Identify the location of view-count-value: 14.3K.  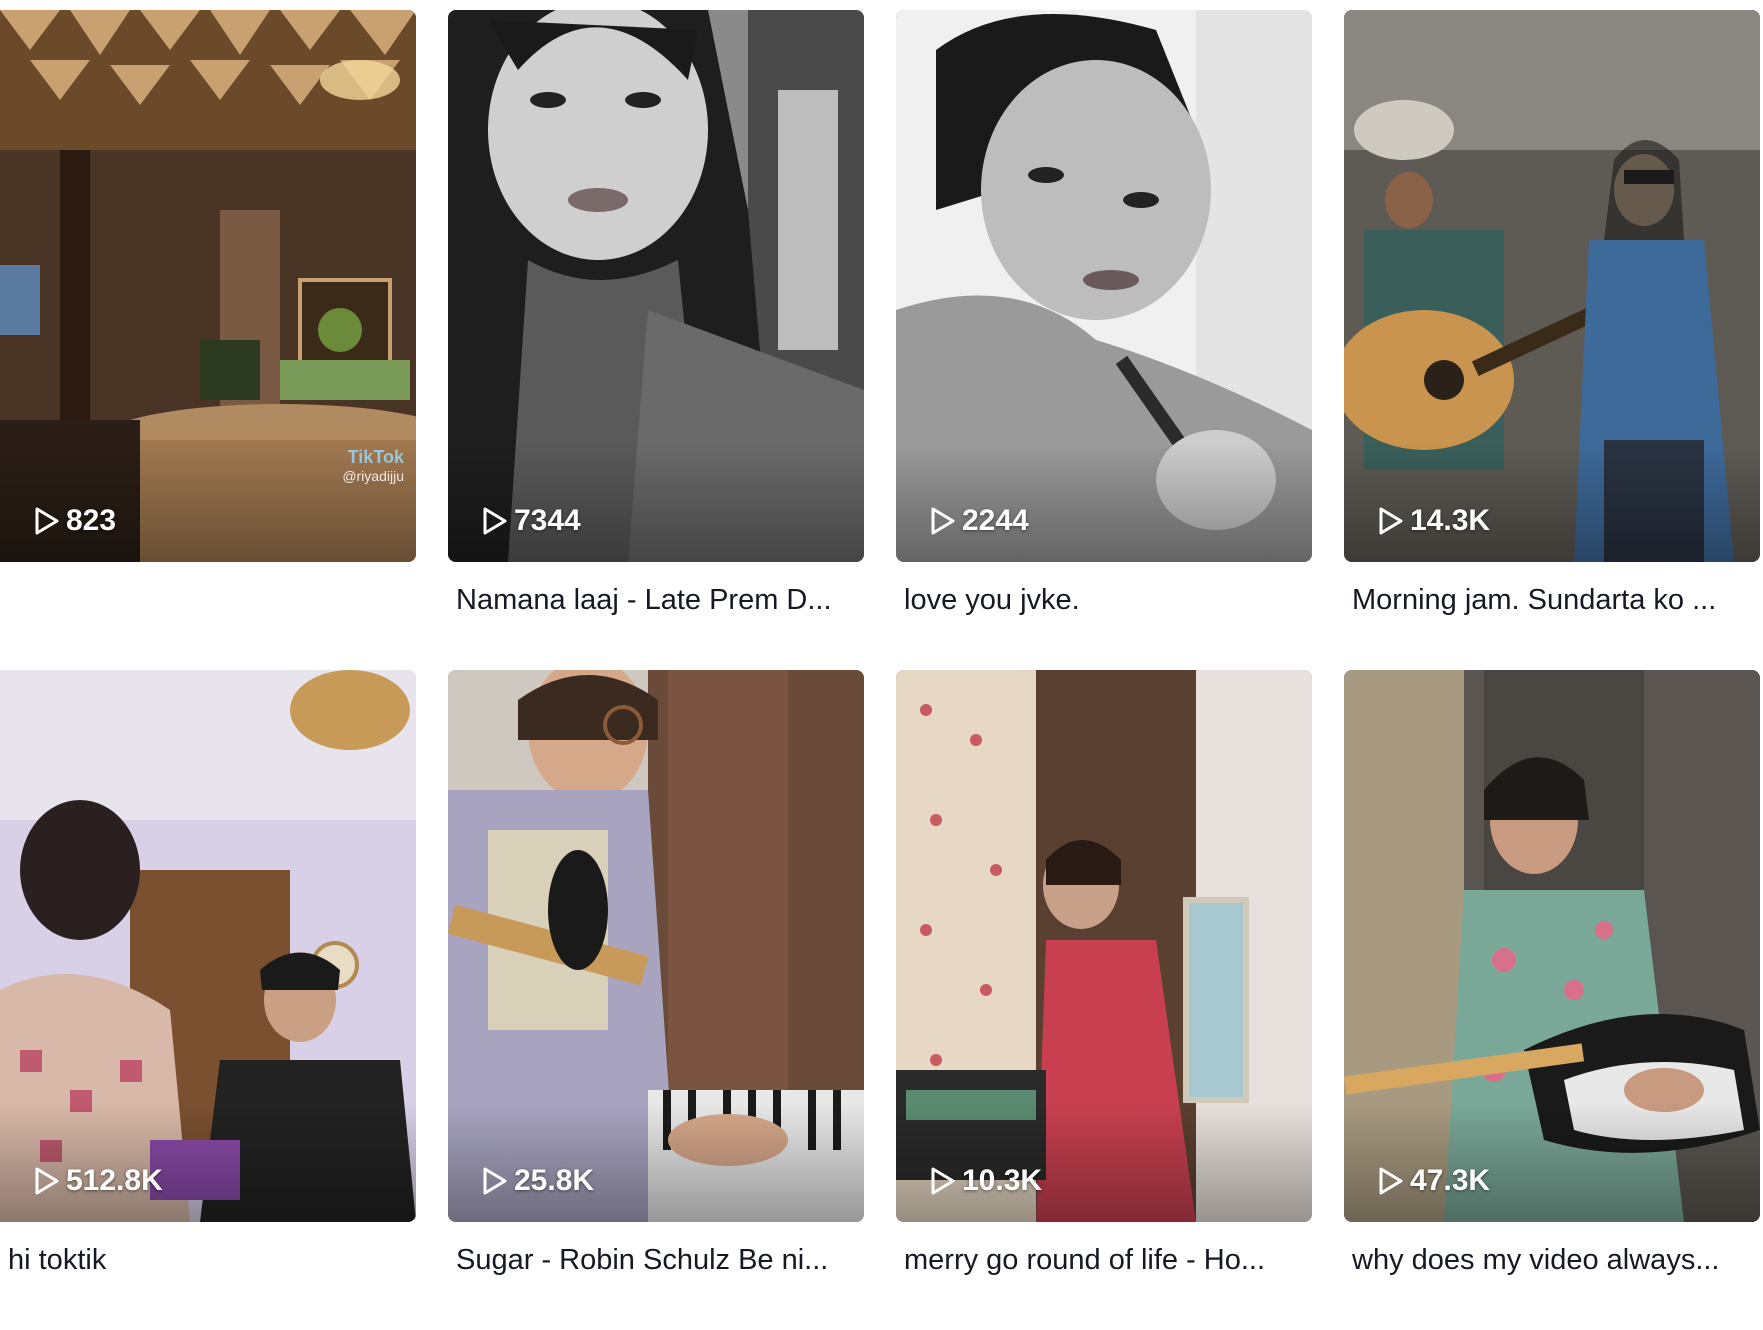
(1450, 520).